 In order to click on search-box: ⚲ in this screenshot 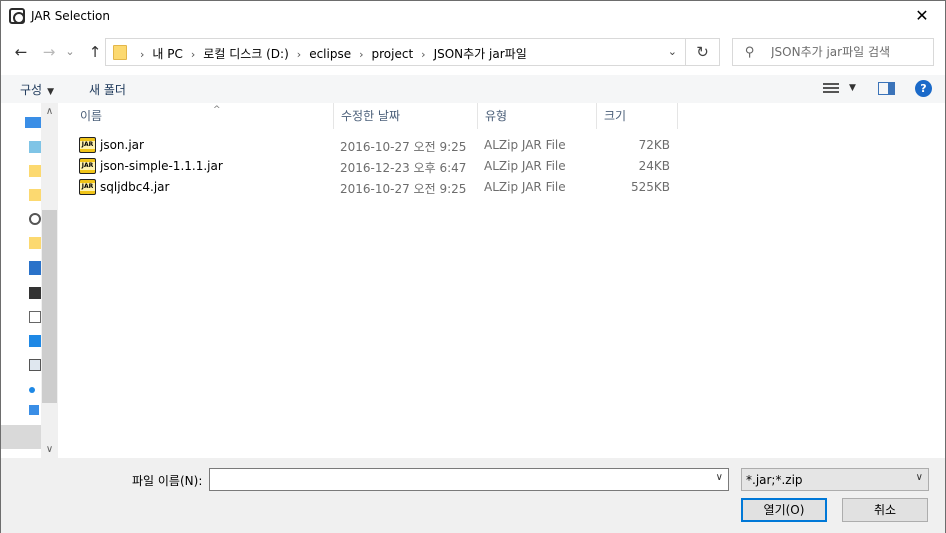, I will do `click(833, 52)`.